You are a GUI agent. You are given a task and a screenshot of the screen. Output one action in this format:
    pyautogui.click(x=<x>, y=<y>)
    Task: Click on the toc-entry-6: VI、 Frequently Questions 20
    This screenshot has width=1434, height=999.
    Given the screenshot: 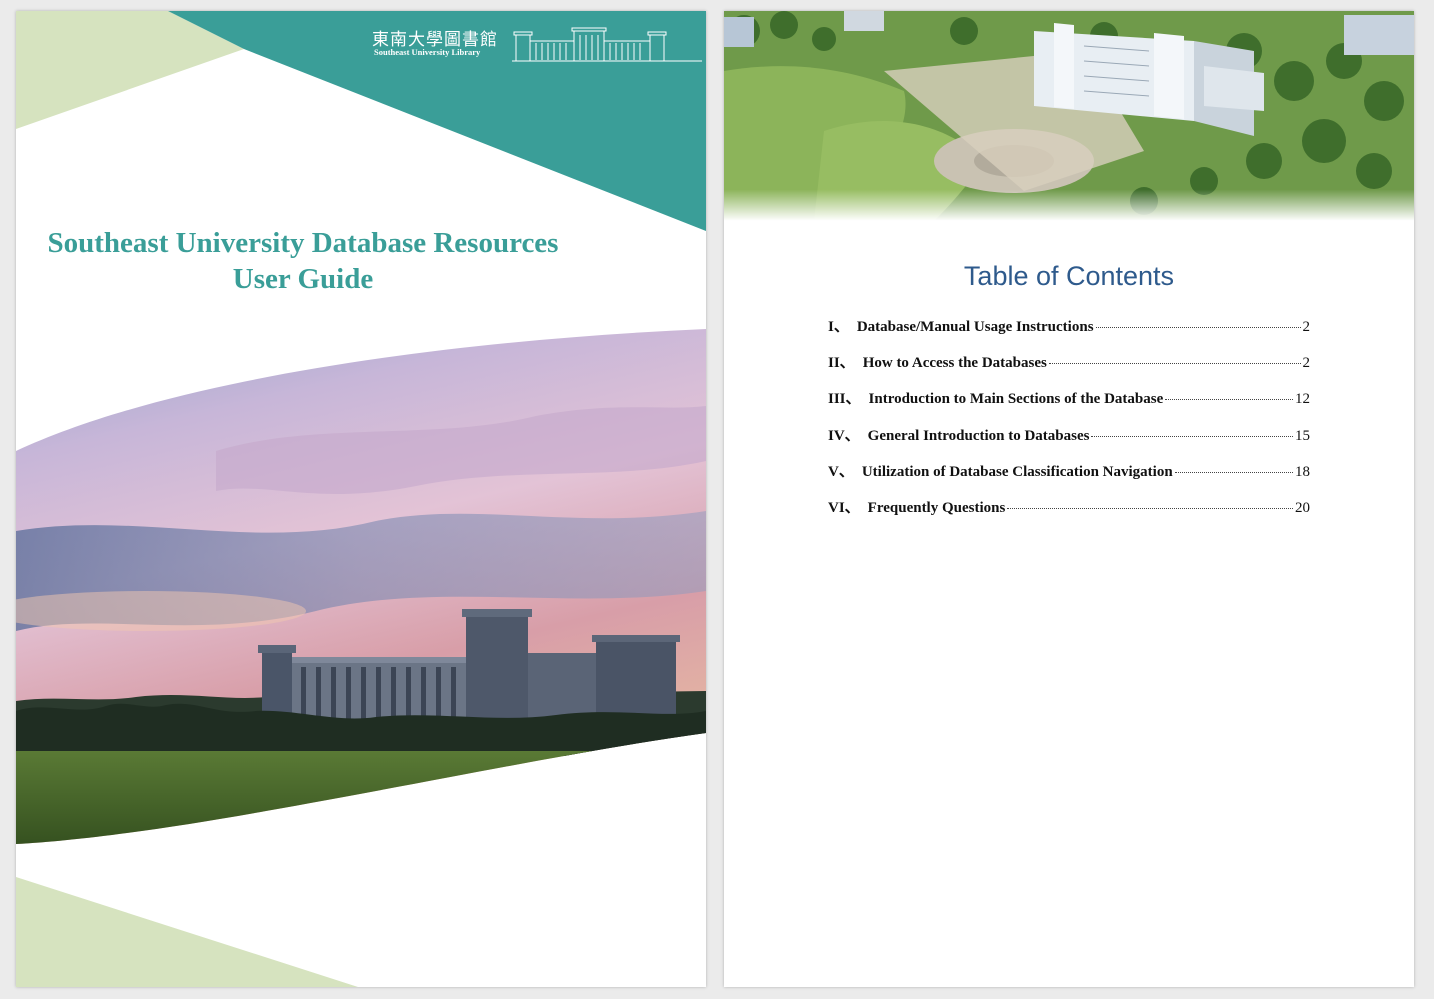 What is the action you would take?
    pyautogui.click(x=1069, y=514)
    